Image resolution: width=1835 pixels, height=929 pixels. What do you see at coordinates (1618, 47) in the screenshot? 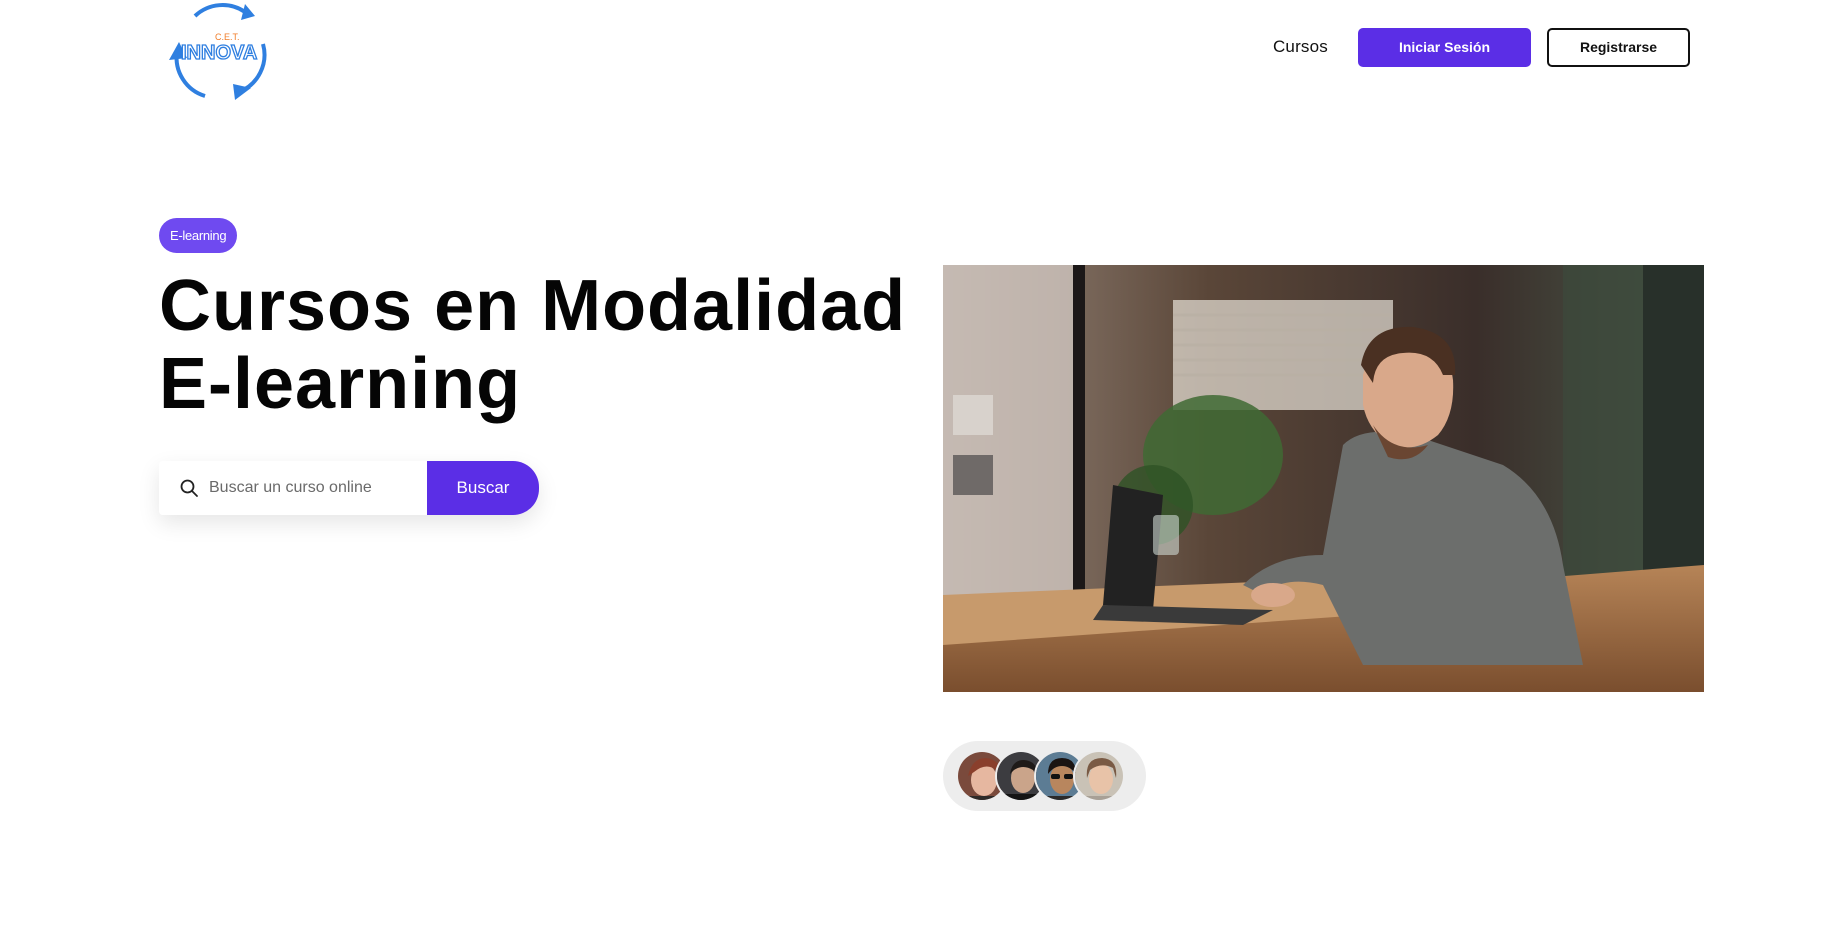
I see `register-button: Registrarse` at bounding box center [1618, 47].